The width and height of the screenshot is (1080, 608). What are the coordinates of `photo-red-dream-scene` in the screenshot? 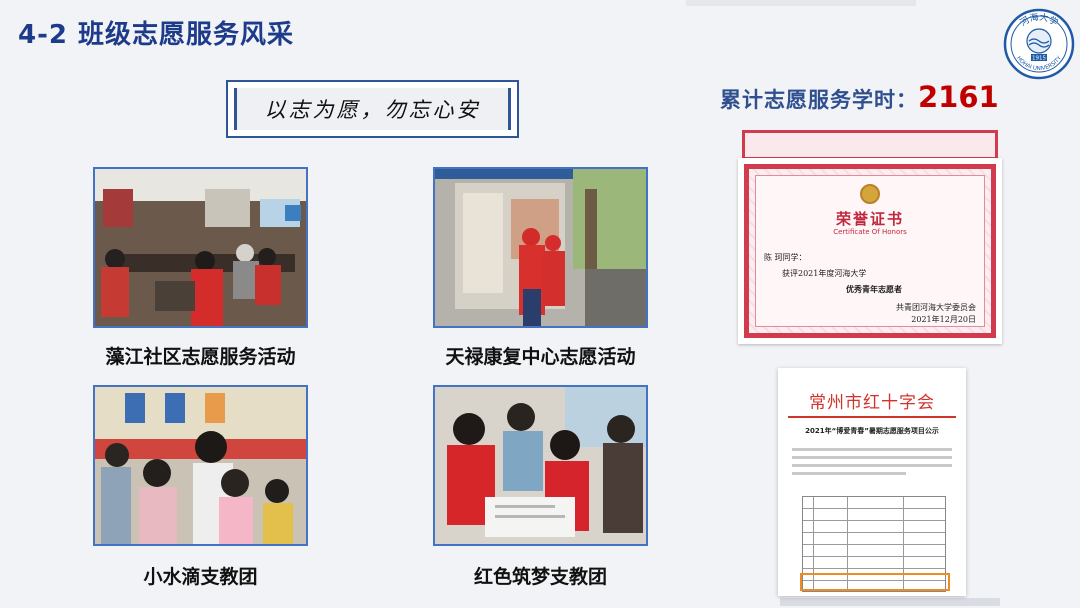 It's located at (540, 465).